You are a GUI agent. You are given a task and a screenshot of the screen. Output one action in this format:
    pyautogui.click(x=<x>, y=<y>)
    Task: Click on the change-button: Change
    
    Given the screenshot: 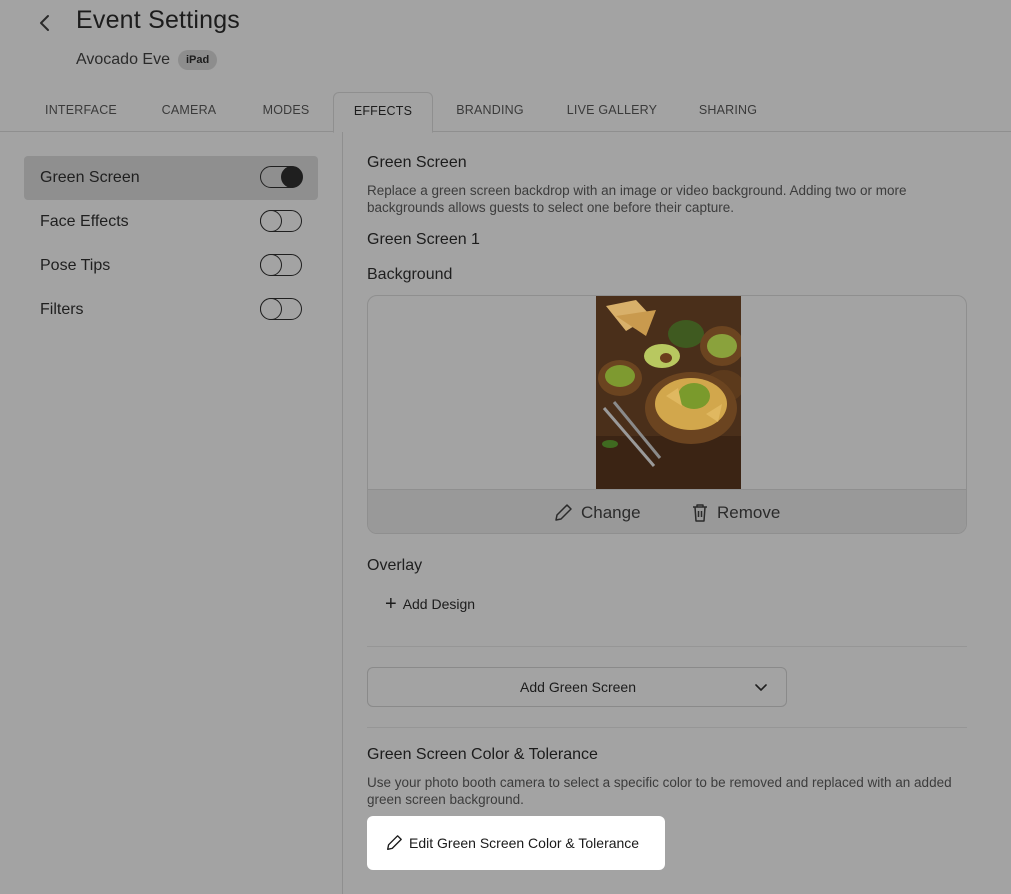 What is the action you would take?
    pyautogui.click(x=597, y=511)
    